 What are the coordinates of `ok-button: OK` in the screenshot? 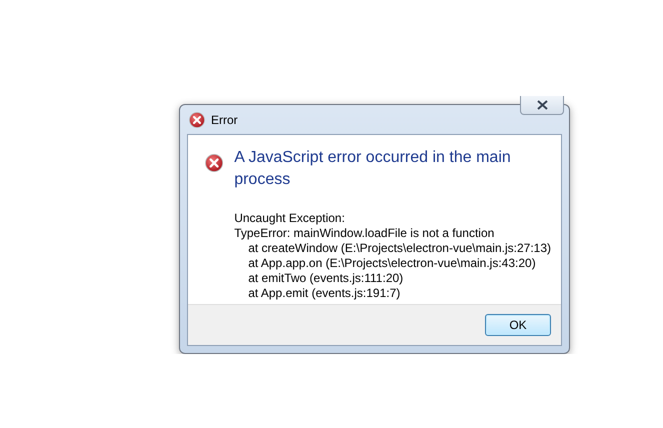 It's located at (518, 325).